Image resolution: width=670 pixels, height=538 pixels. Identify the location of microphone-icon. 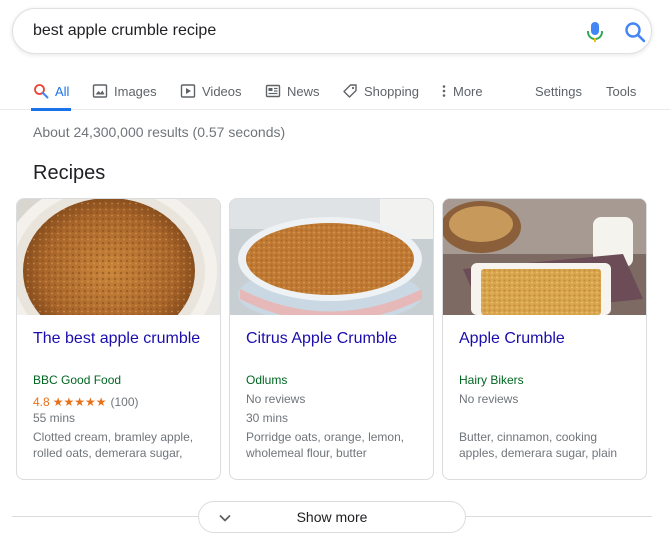
(595, 32).